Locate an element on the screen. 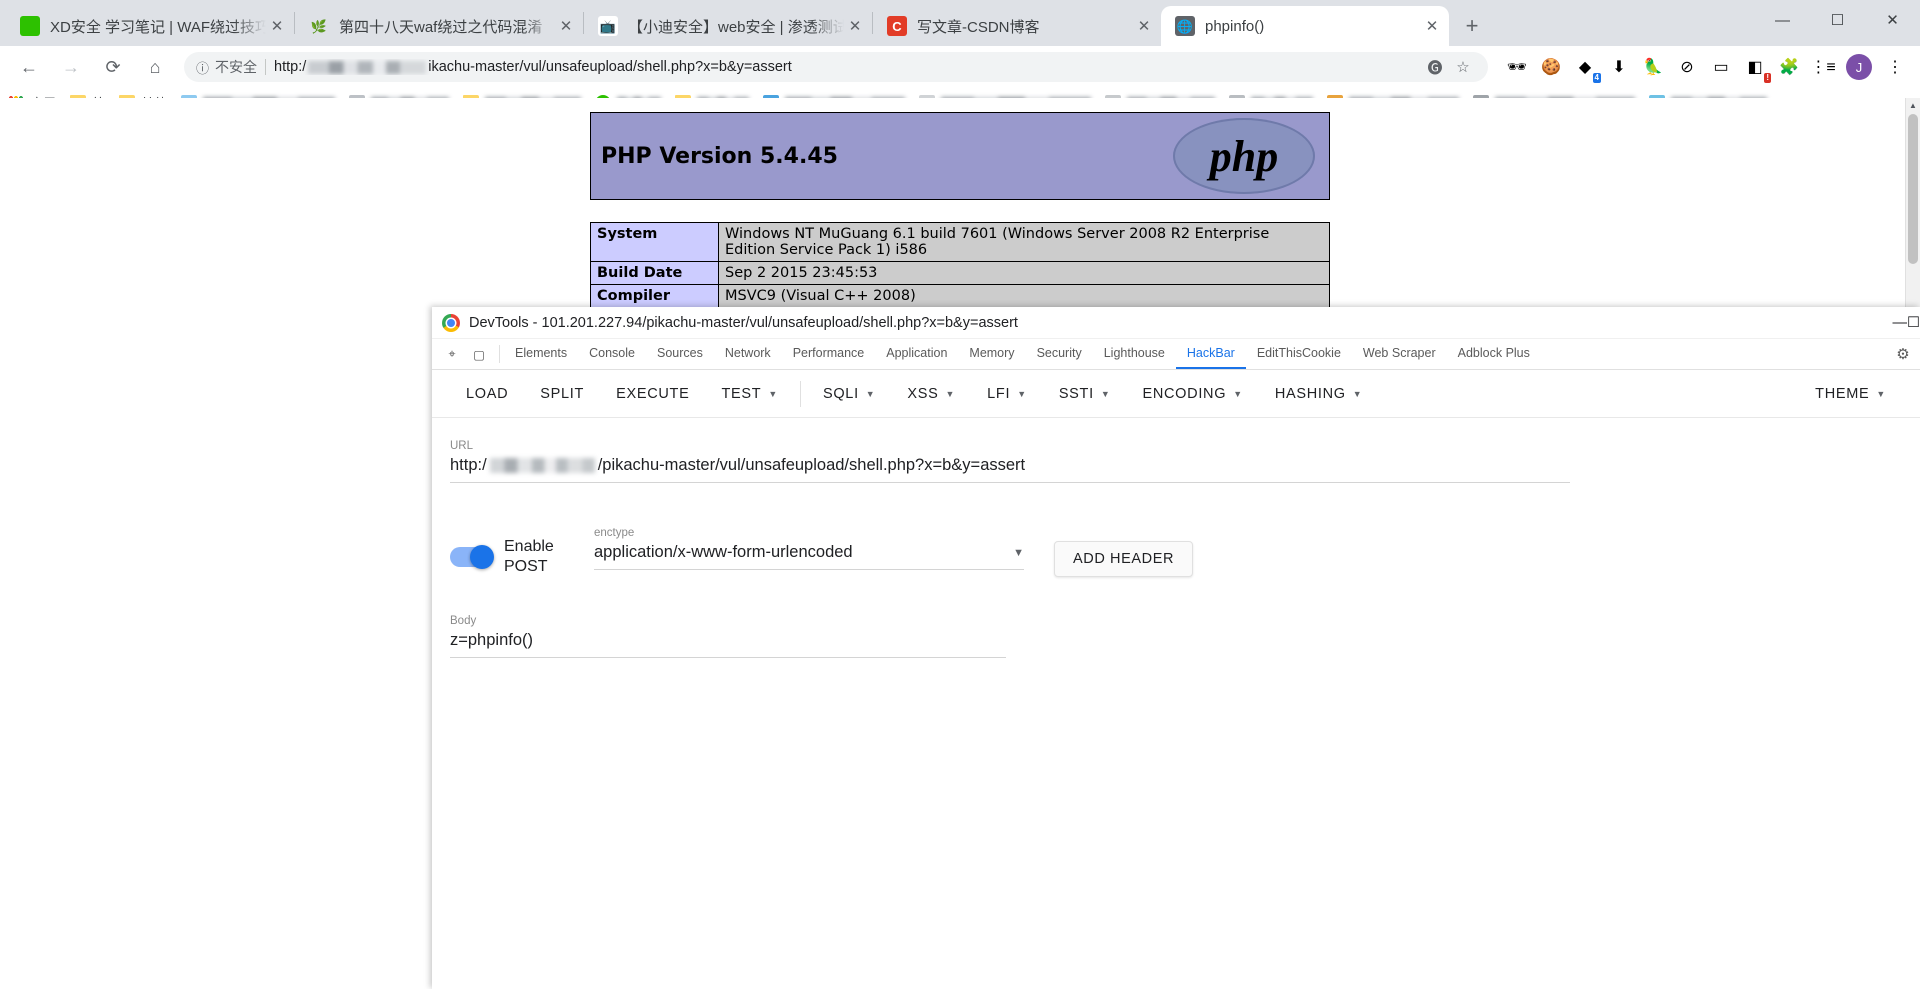  close-window-button: ✕ is located at coordinates (1892, 20).